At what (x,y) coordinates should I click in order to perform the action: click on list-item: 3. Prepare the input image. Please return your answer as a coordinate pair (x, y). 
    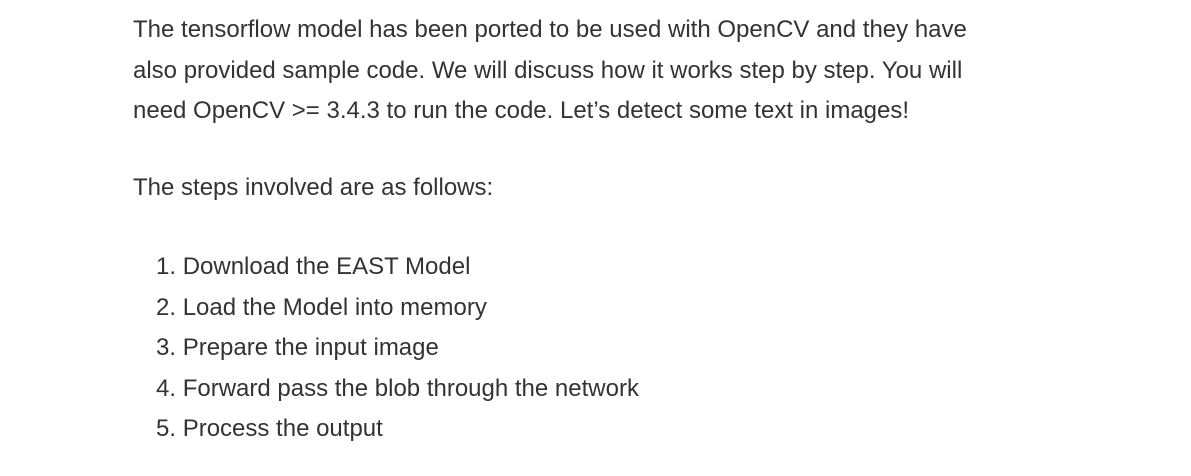
    Looking at the image, I should click on (397, 348).